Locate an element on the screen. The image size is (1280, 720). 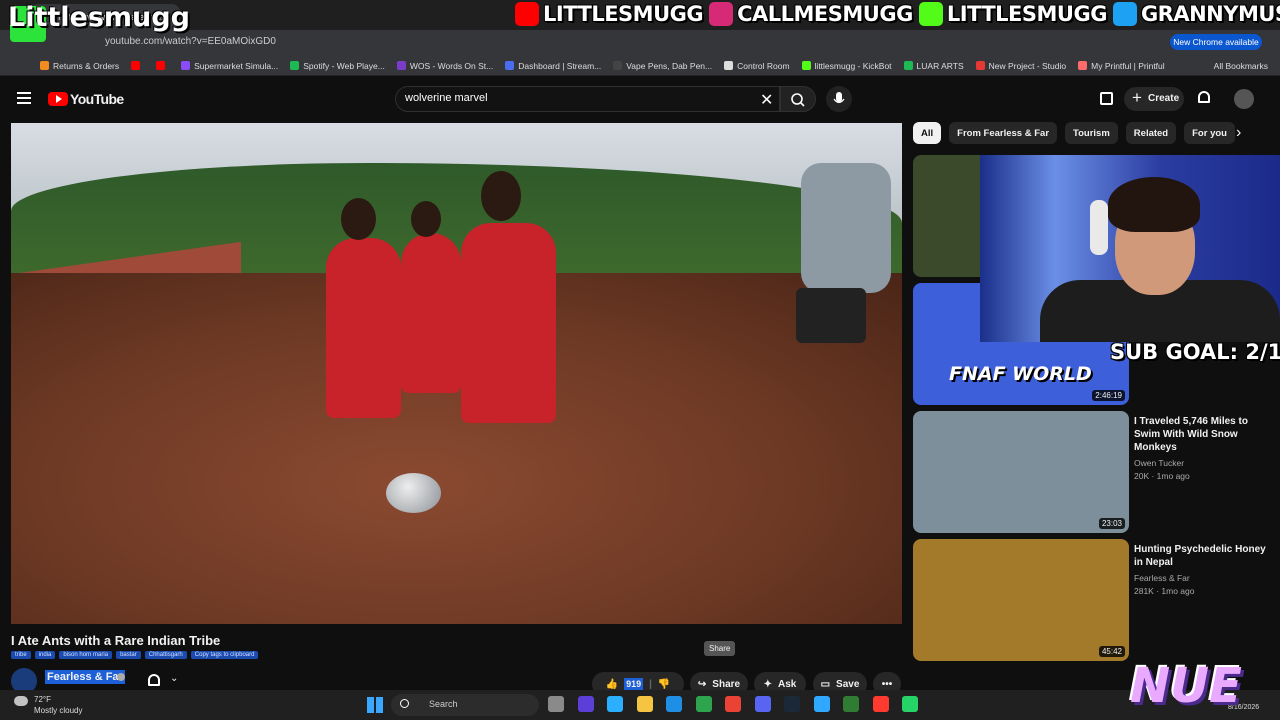
video-frame-pot is located at coordinates (413, 493).